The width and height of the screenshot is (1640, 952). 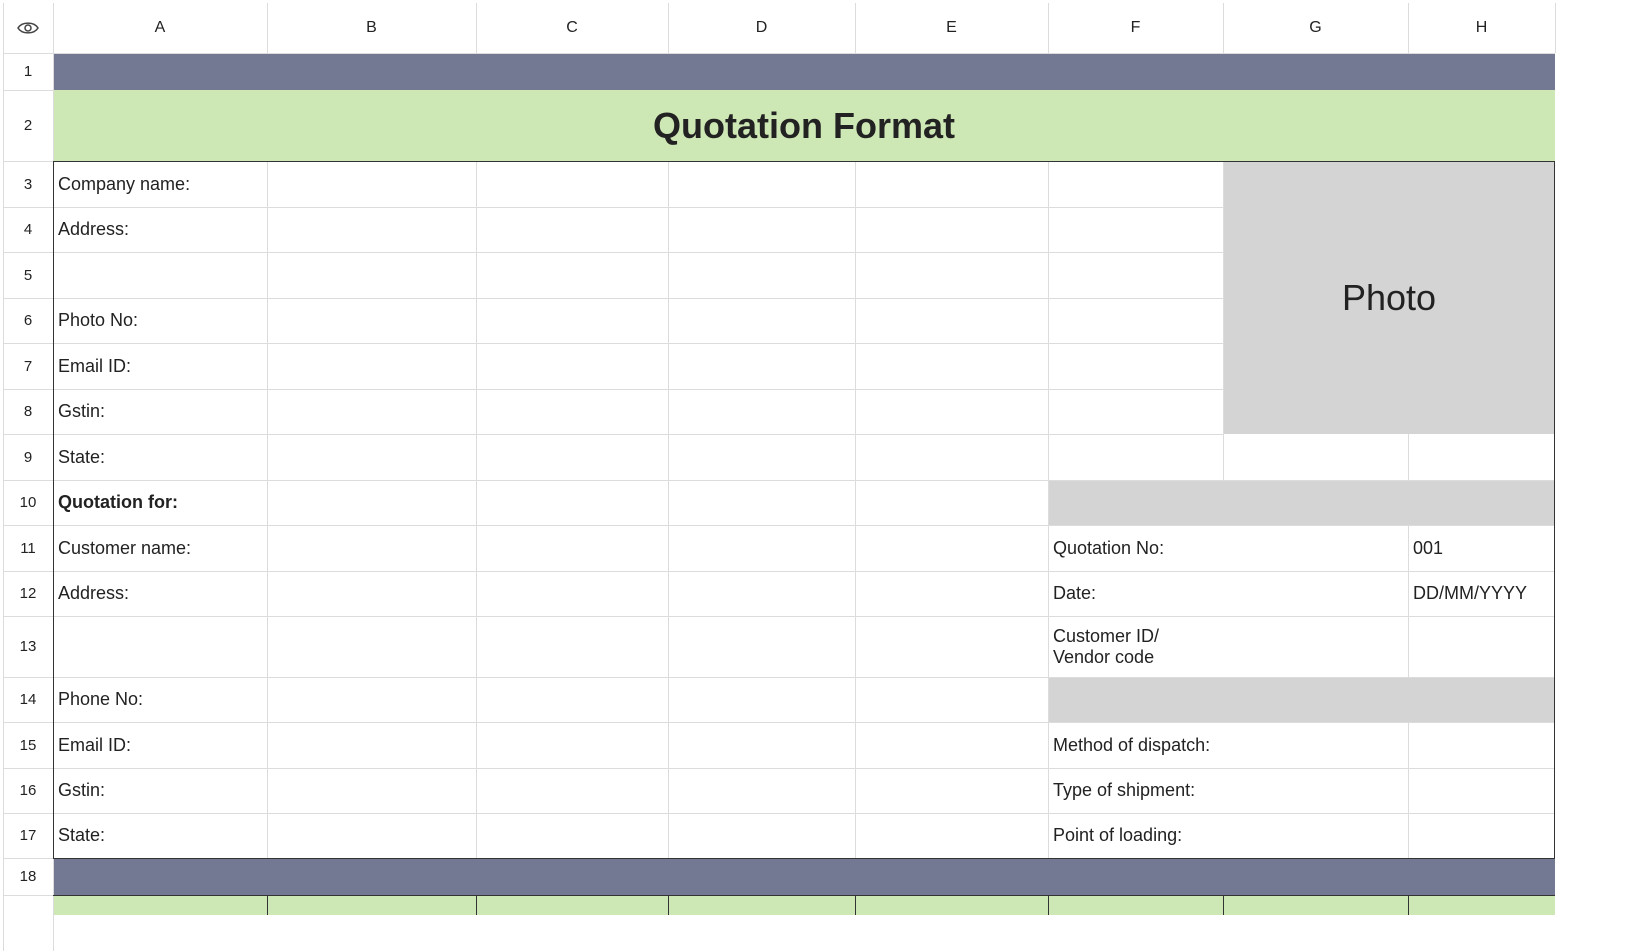 I want to click on row-header-3: 3, so click(x=28, y=184).